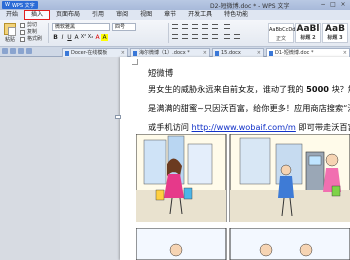  I want to click on menu-insert: 插入, so click(37, 15).